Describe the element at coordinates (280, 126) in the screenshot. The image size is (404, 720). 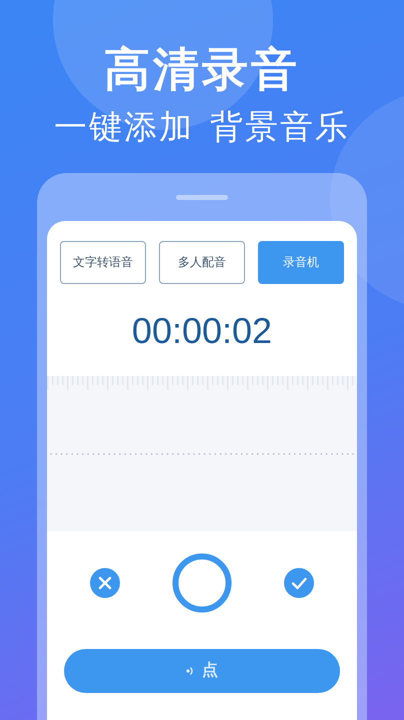
I see `subheadline: 背景音乐` at that location.